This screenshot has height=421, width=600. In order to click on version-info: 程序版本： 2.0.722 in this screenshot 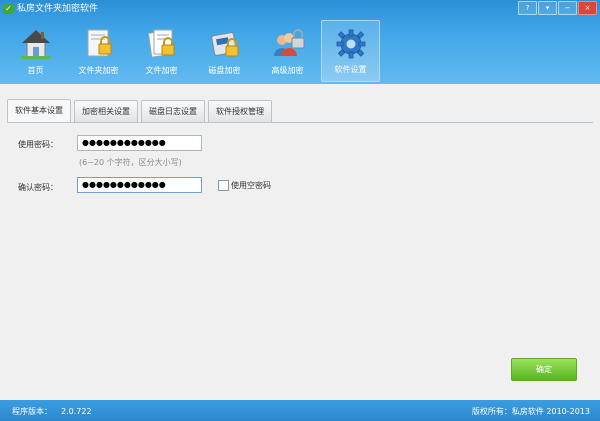, I will do `click(52, 411)`.